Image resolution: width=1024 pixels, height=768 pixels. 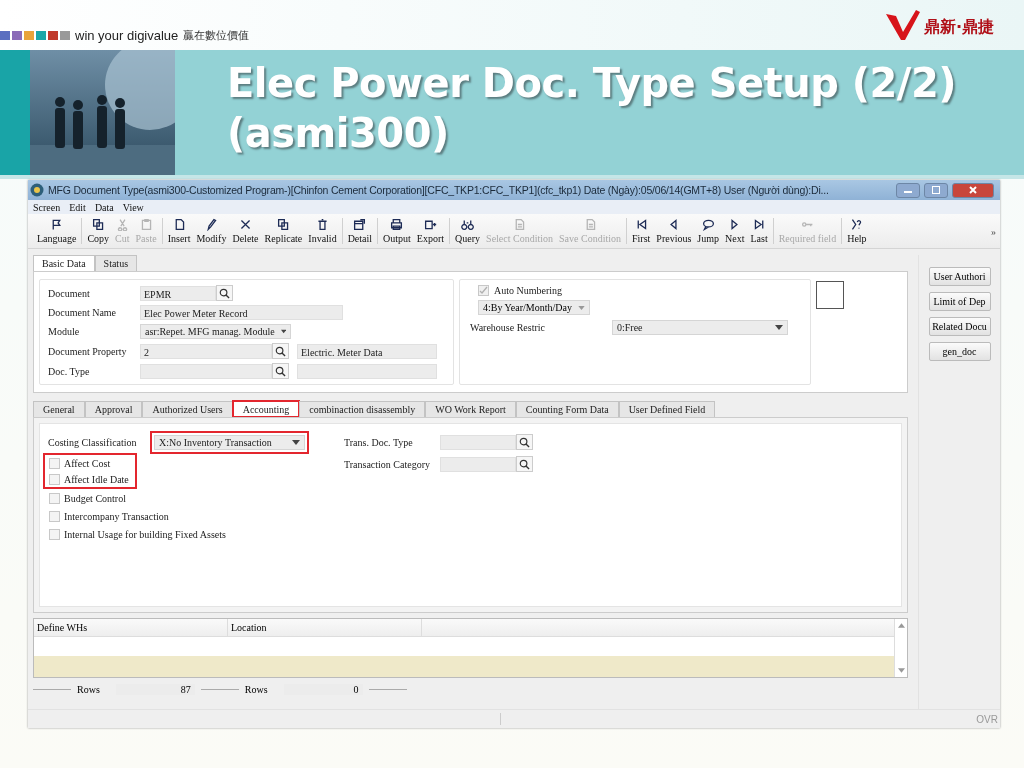 I want to click on rows-label: Rows, so click(x=256, y=689).